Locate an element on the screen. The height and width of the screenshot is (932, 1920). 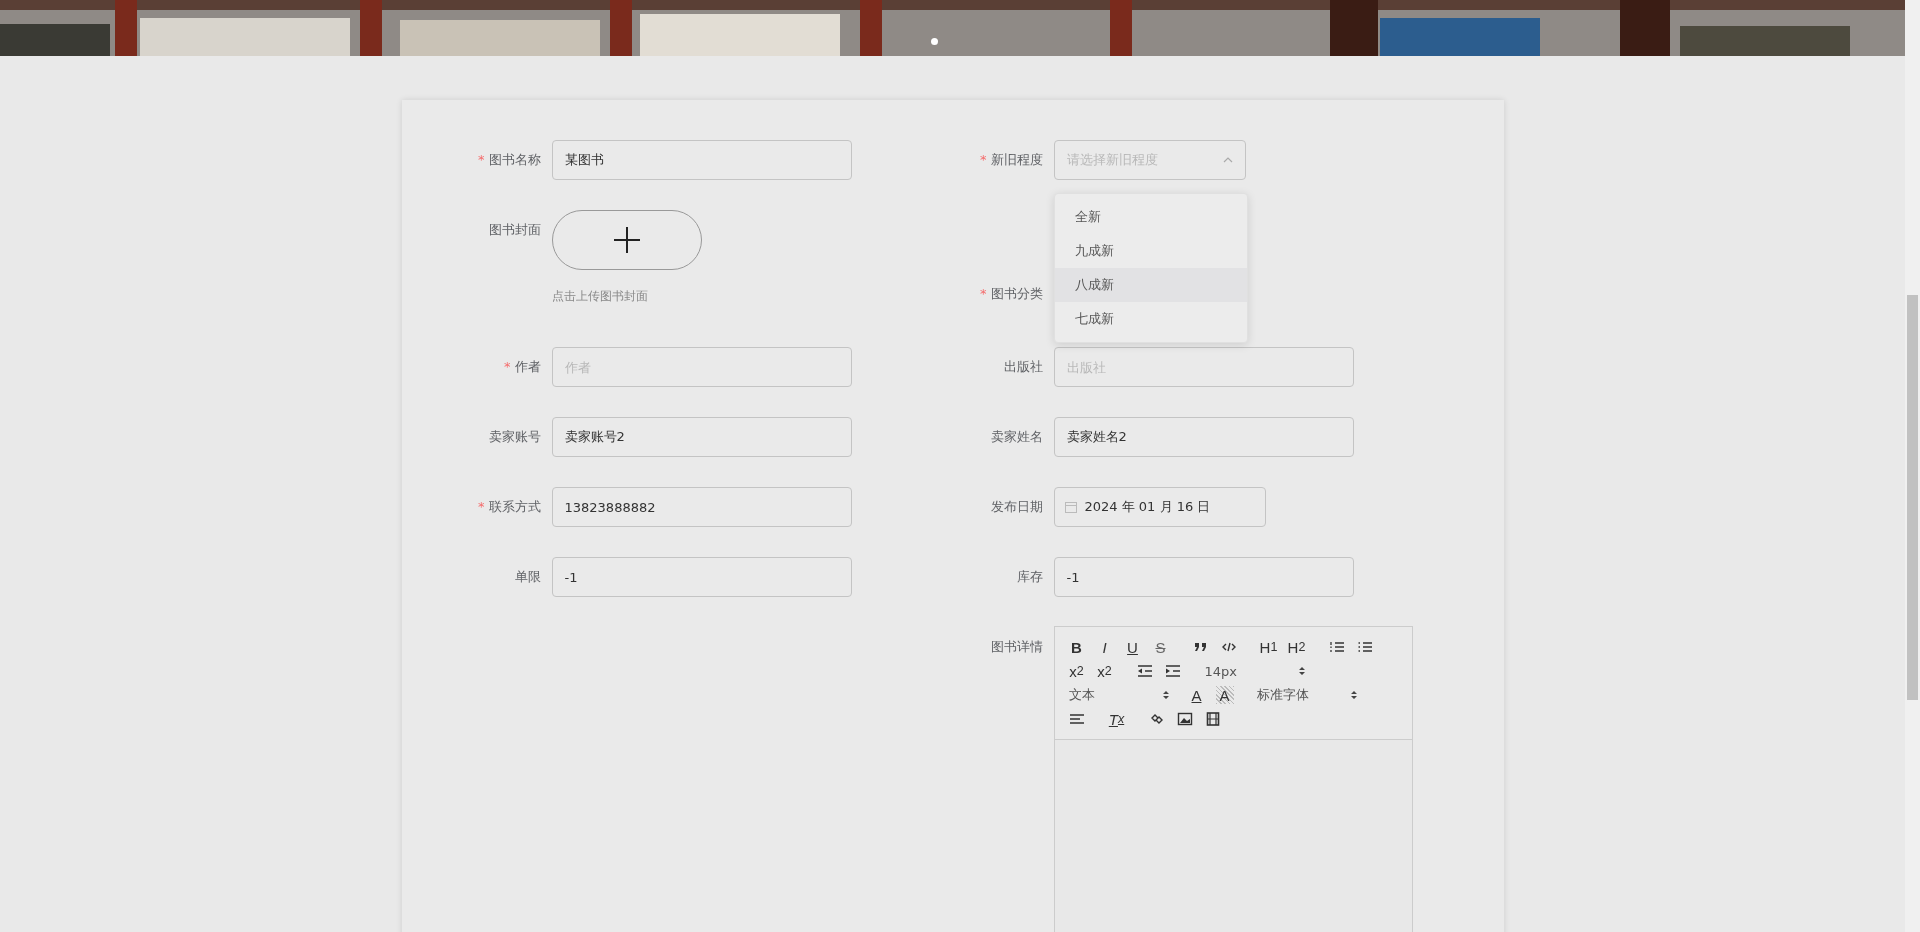
color-button: A is located at coordinates (1196, 695).